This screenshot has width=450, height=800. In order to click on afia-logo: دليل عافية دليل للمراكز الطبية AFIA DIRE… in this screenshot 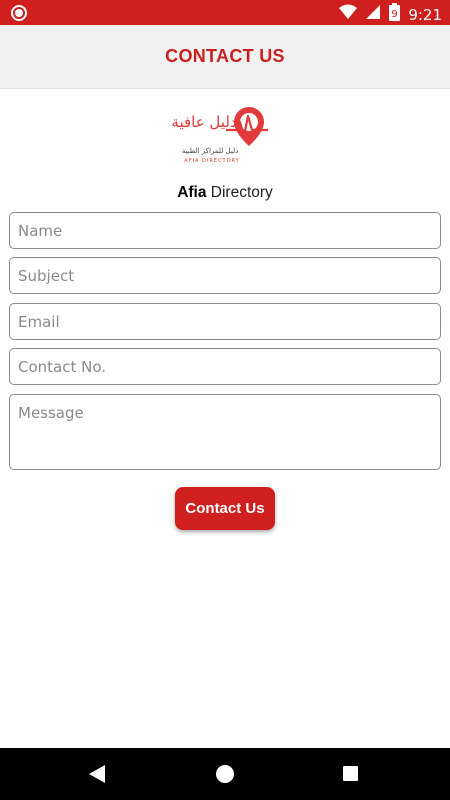, I will do `click(225, 135)`.